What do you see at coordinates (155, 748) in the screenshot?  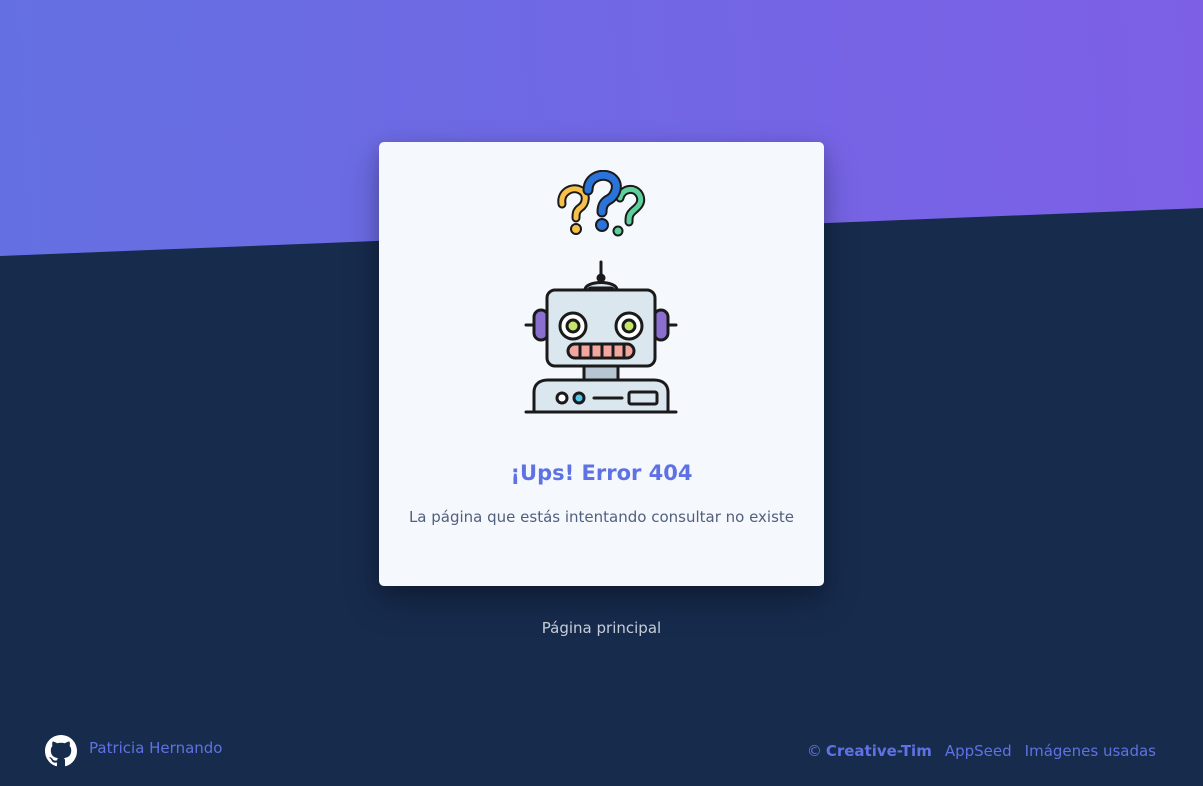 I see `author-link: Patricia Hernando` at bounding box center [155, 748].